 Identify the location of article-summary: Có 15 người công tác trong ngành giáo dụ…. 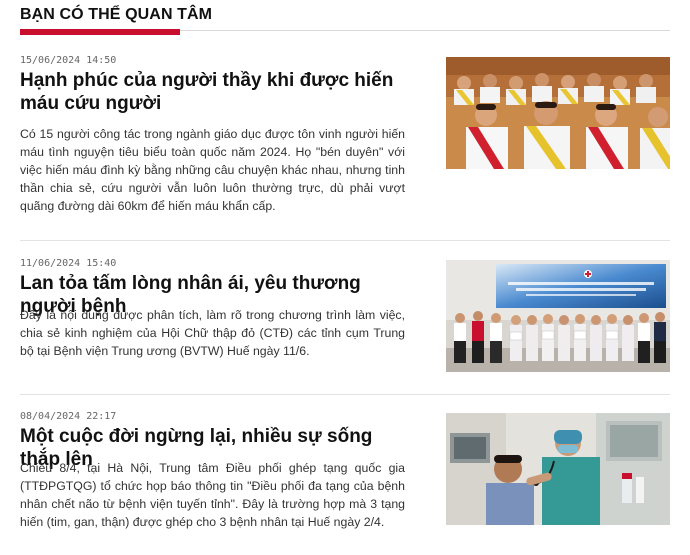
(212, 170).